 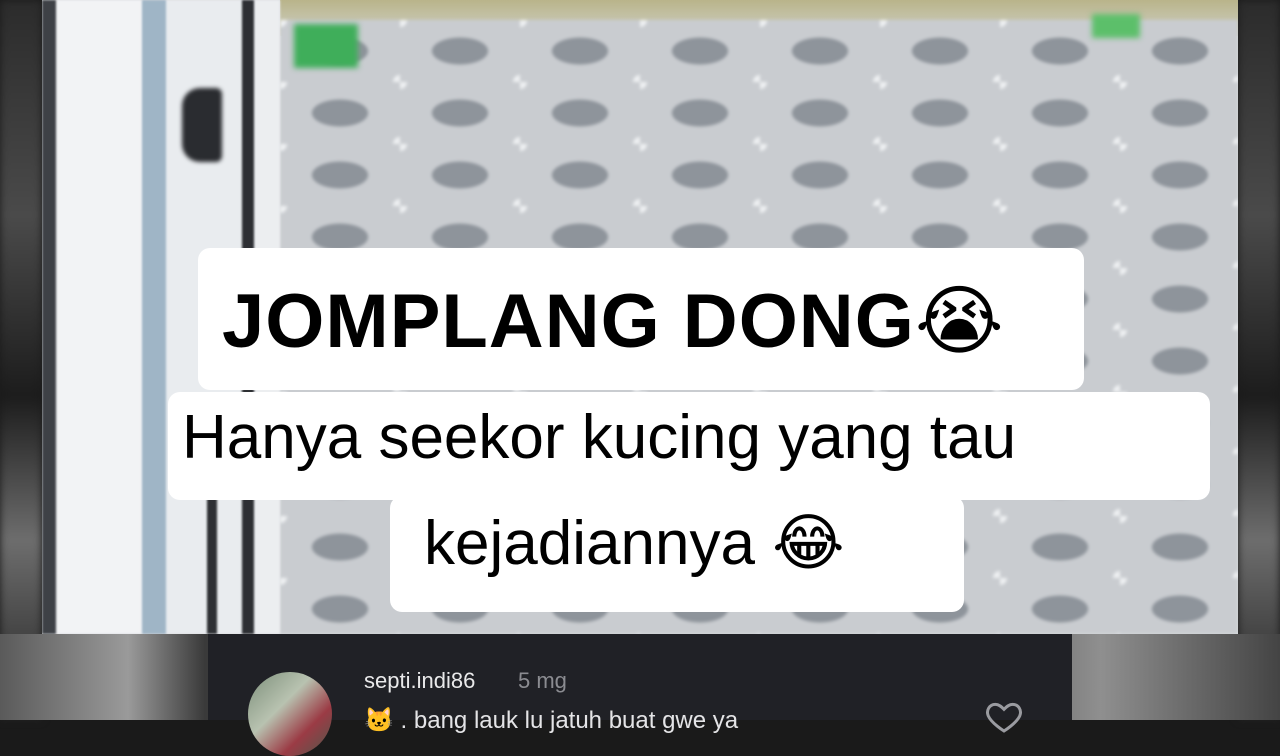 What do you see at coordinates (634, 542) in the screenshot?
I see `caption-line-3: kejadiannya 😂` at bounding box center [634, 542].